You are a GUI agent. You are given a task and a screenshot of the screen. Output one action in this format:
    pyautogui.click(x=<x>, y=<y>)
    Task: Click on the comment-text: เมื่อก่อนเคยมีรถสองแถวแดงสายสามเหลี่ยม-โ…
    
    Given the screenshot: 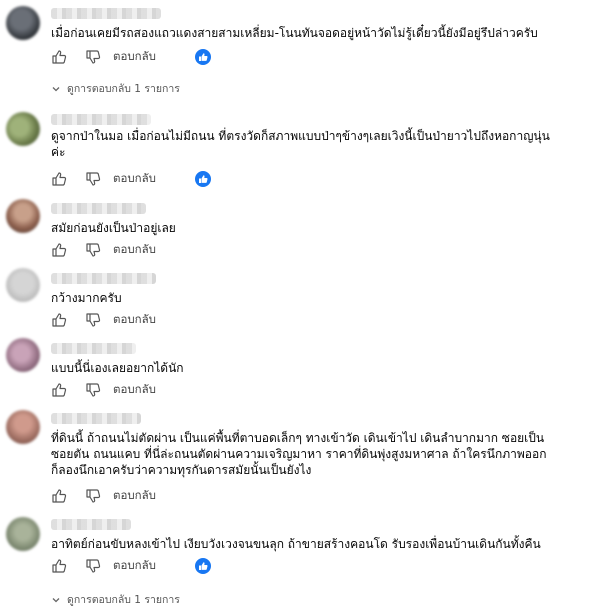 What is the action you would take?
    pyautogui.click(x=294, y=33)
    